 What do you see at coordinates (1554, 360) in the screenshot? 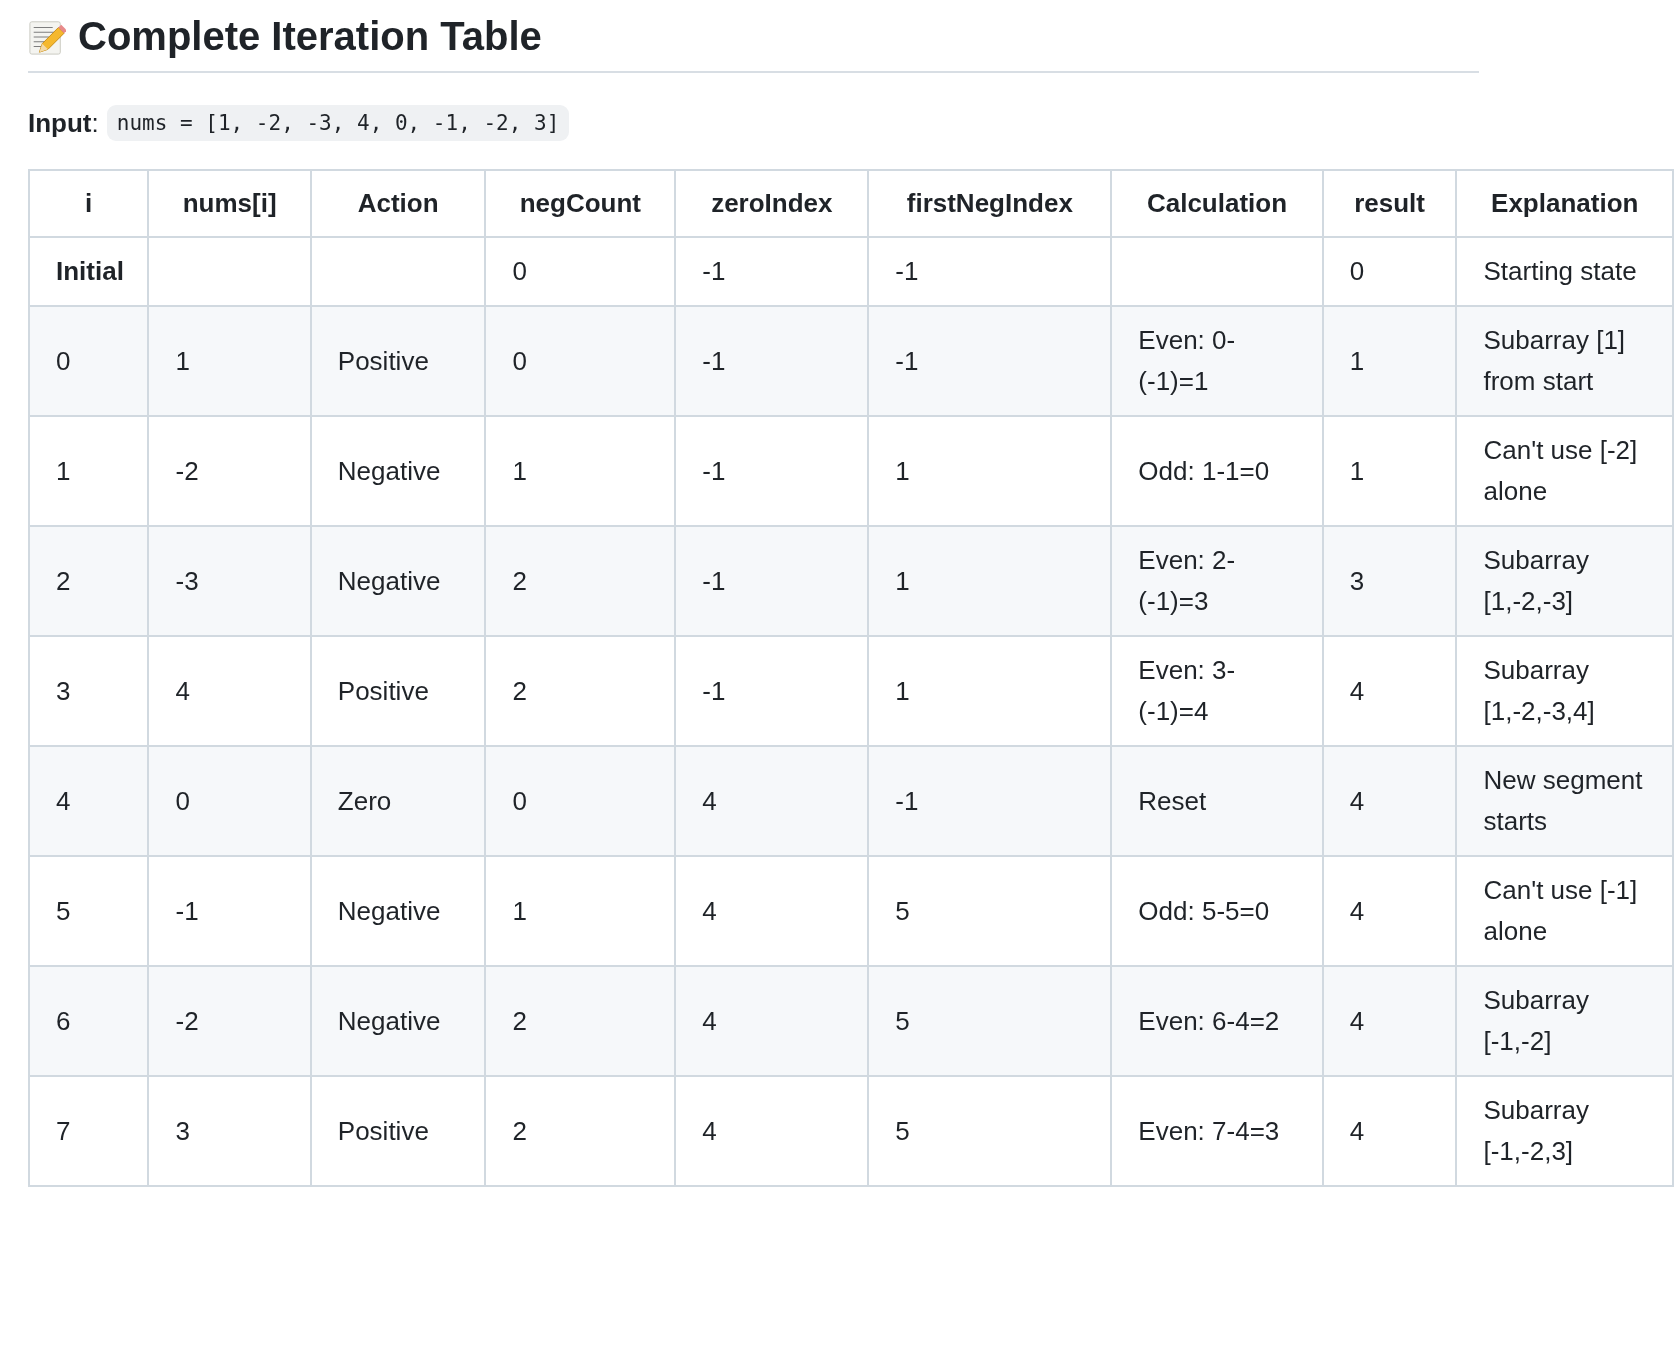
I see `table-cell: Subarray [1] from start` at bounding box center [1554, 360].